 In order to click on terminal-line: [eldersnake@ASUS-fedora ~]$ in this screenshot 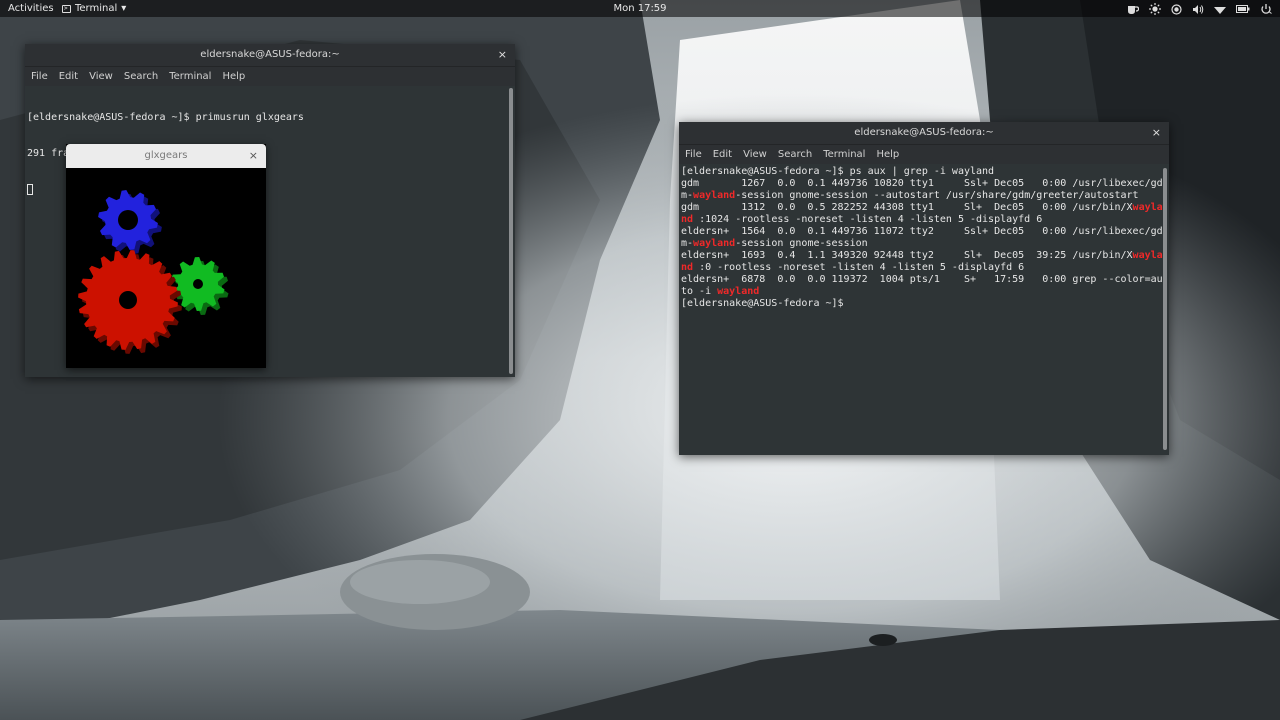, I will do `click(924, 304)`.